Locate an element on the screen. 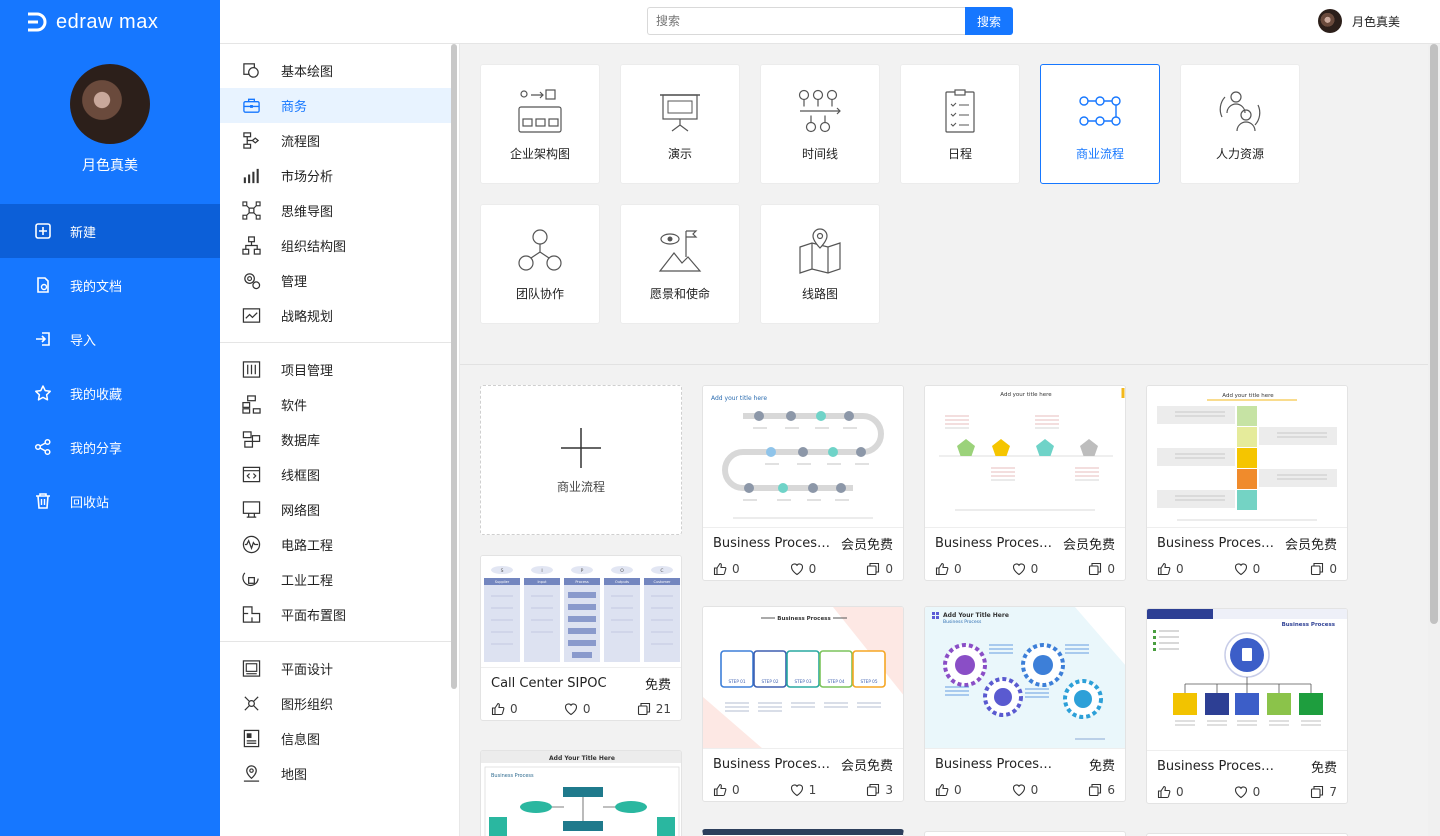 This screenshot has height=836, width=1440. subcategory-business-process: 商业流程 is located at coordinates (1100, 124).